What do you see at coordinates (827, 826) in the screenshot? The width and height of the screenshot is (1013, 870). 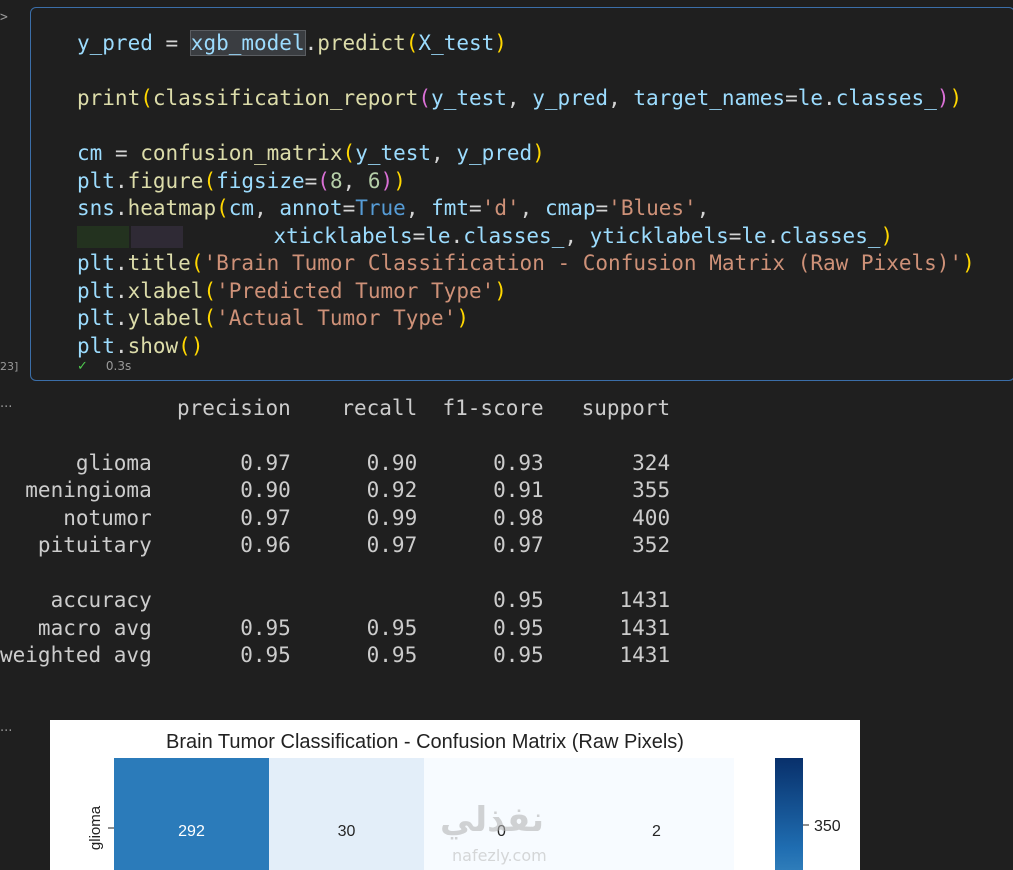 I see `colorbar-tick-label: 350` at bounding box center [827, 826].